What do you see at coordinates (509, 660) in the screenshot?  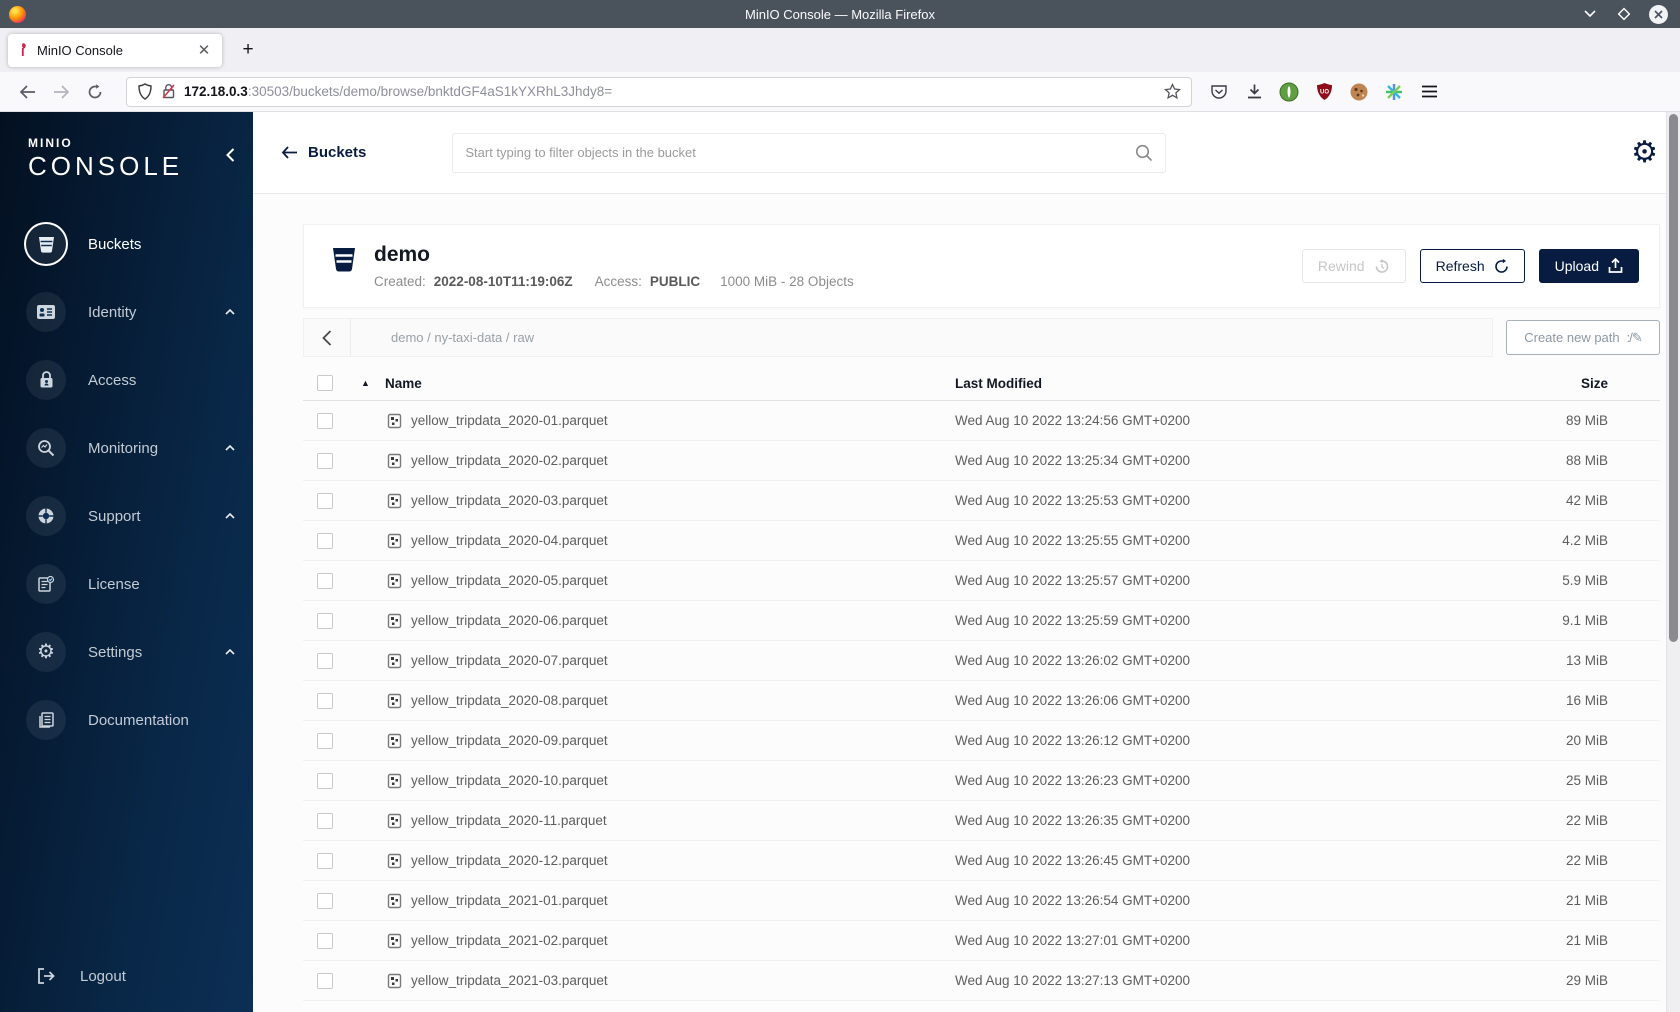 I see `object-name: yellow_tripdata_2020-07.parquet` at bounding box center [509, 660].